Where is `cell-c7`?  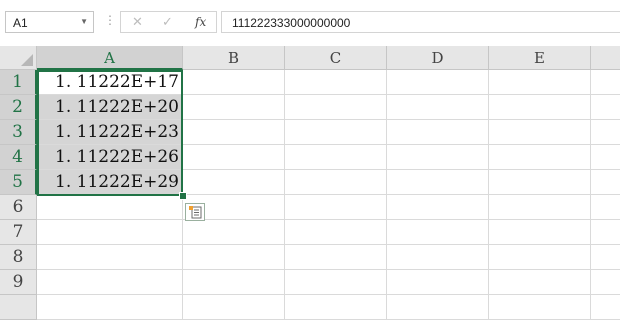
cell-c7 is located at coordinates (336, 232).